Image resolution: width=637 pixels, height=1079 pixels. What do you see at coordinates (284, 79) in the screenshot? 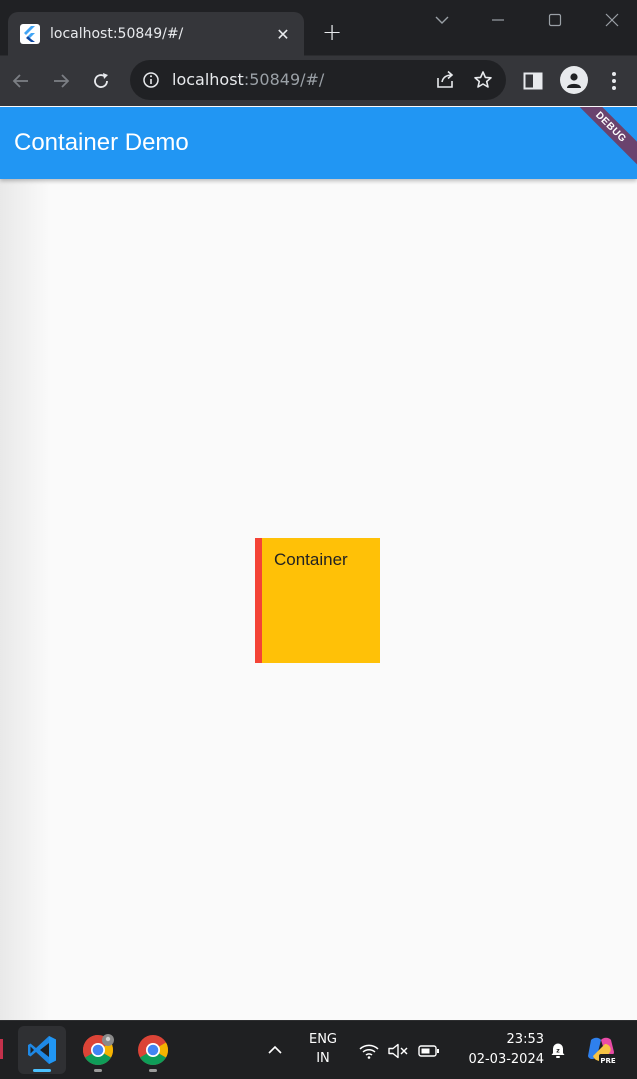
I see `url-path: :50849/#/` at bounding box center [284, 79].